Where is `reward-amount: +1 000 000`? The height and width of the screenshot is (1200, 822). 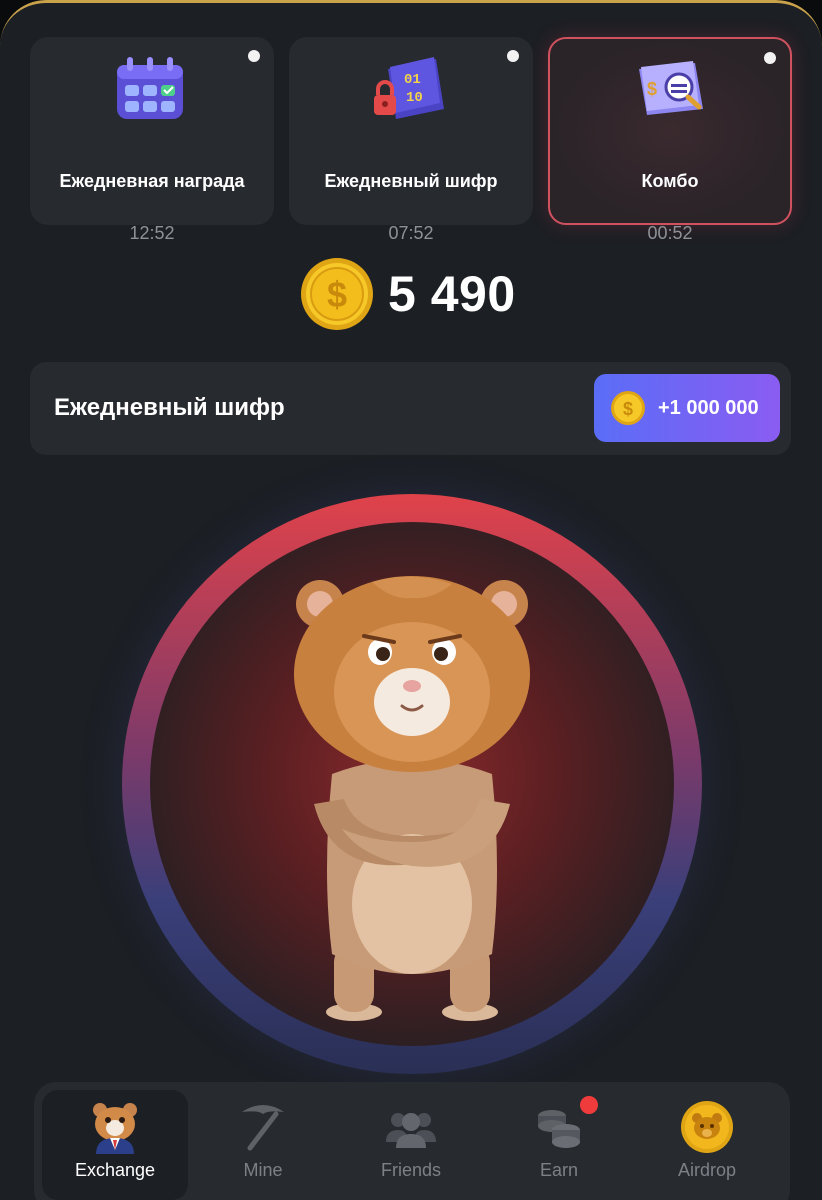
reward-amount: +1 000 000 is located at coordinates (708, 407).